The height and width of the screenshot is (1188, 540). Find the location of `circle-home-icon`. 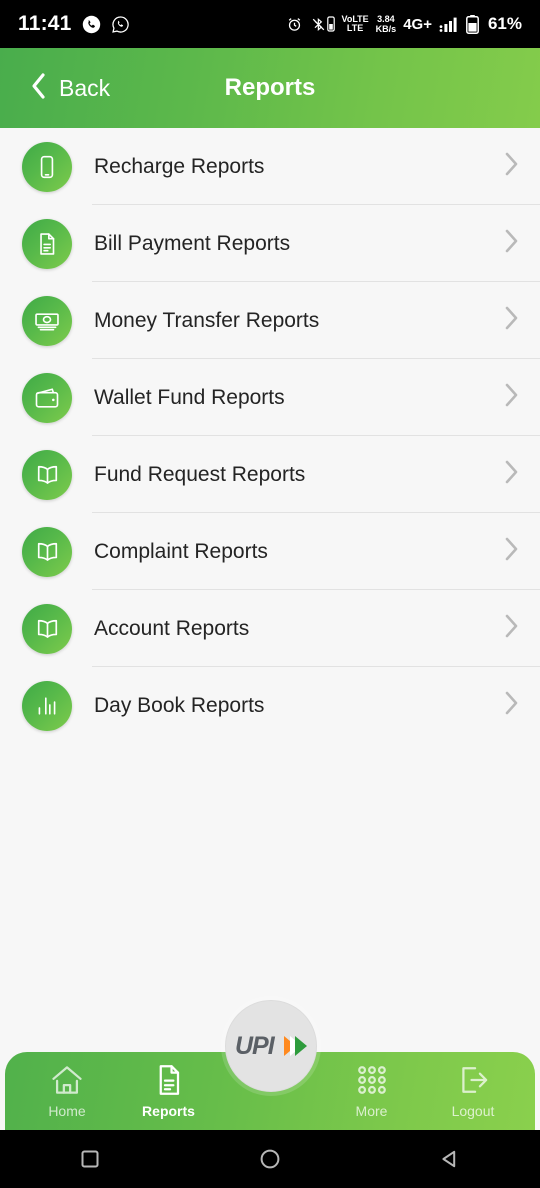

circle-home-icon is located at coordinates (270, 1159).